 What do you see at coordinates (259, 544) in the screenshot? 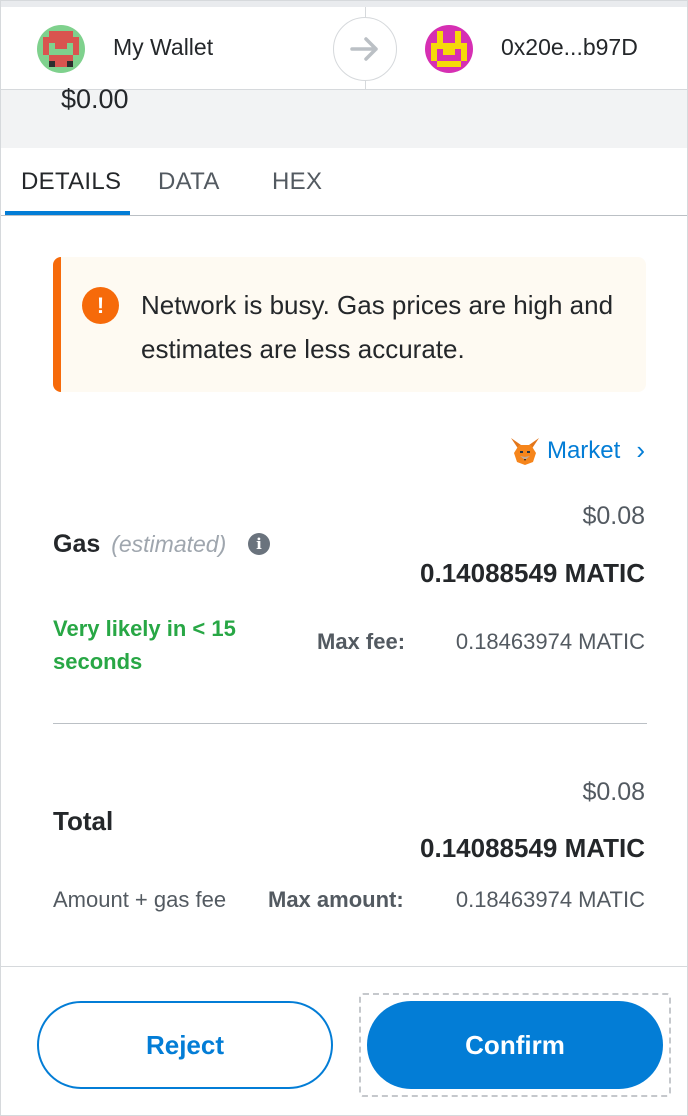
I see `info-icon: i` at bounding box center [259, 544].